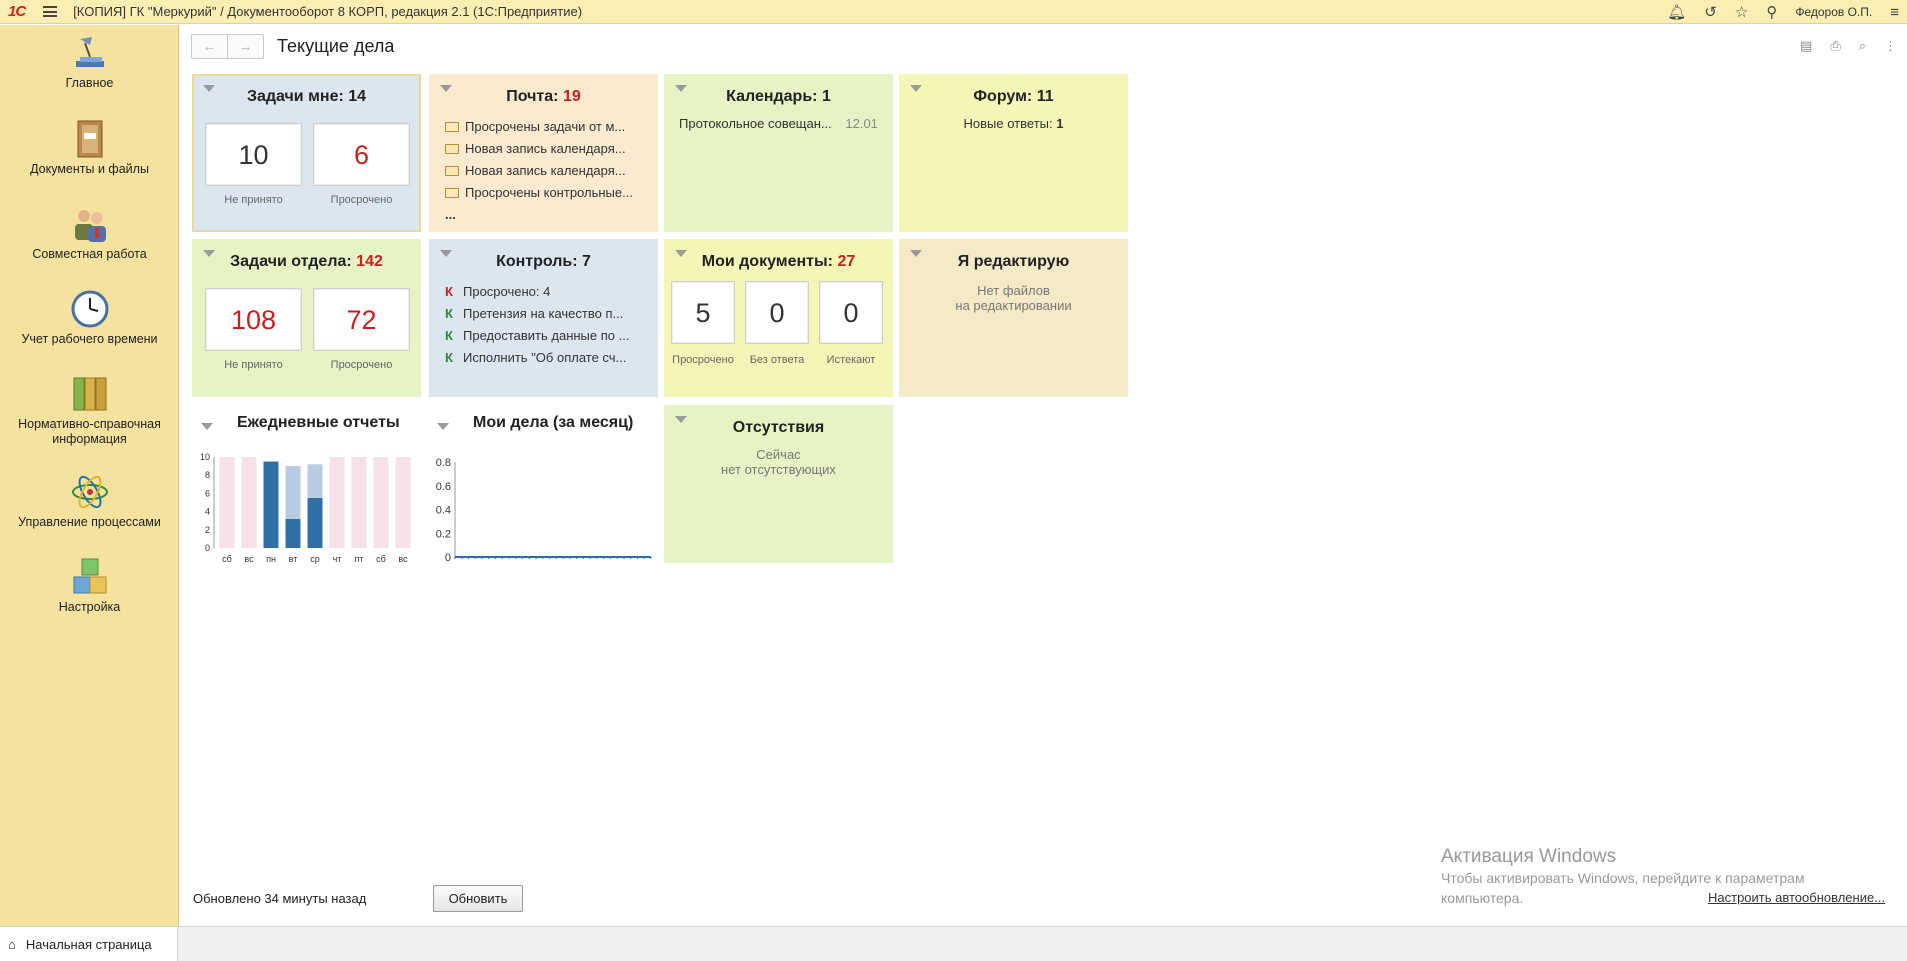  I want to click on tile-title: Мои документы: 27, so click(778, 261).